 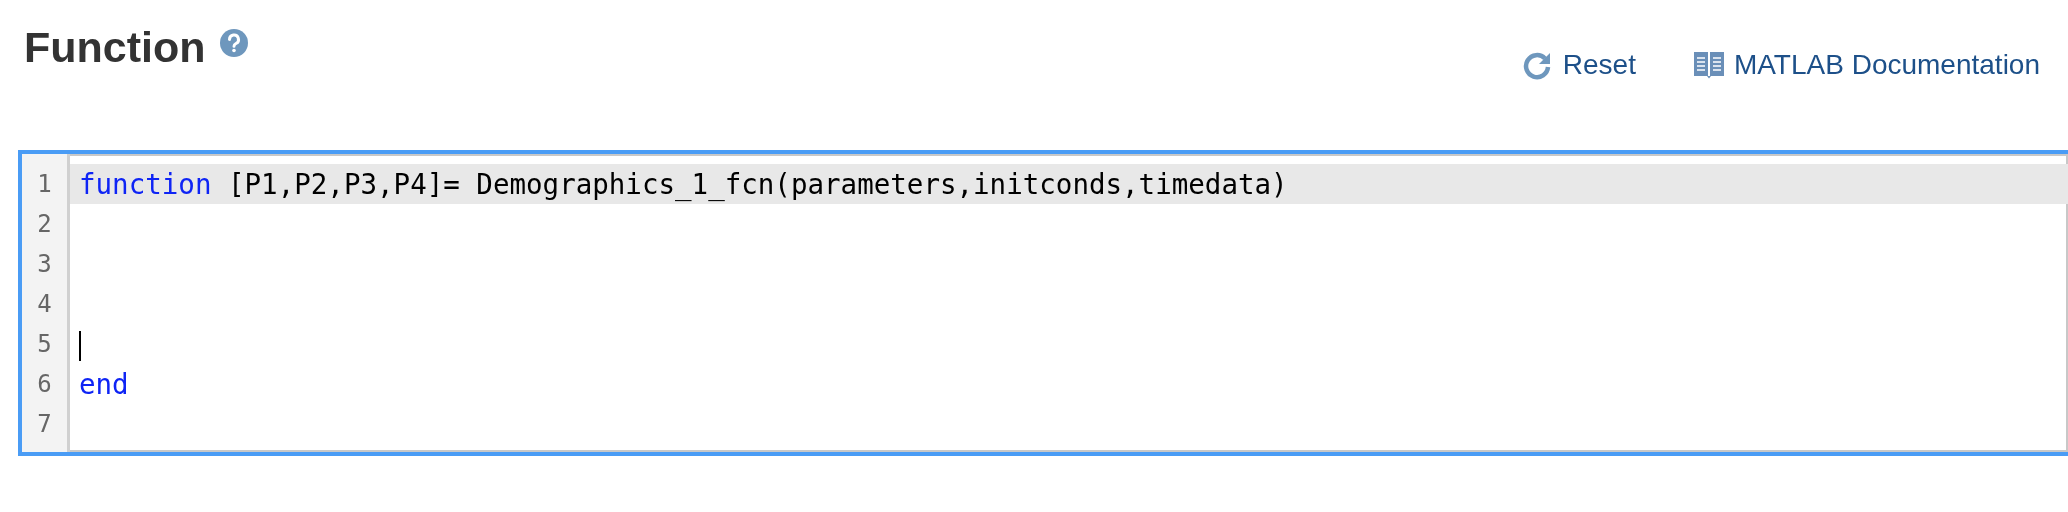 What do you see at coordinates (115, 47) in the screenshot?
I see `page-title: Function` at bounding box center [115, 47].